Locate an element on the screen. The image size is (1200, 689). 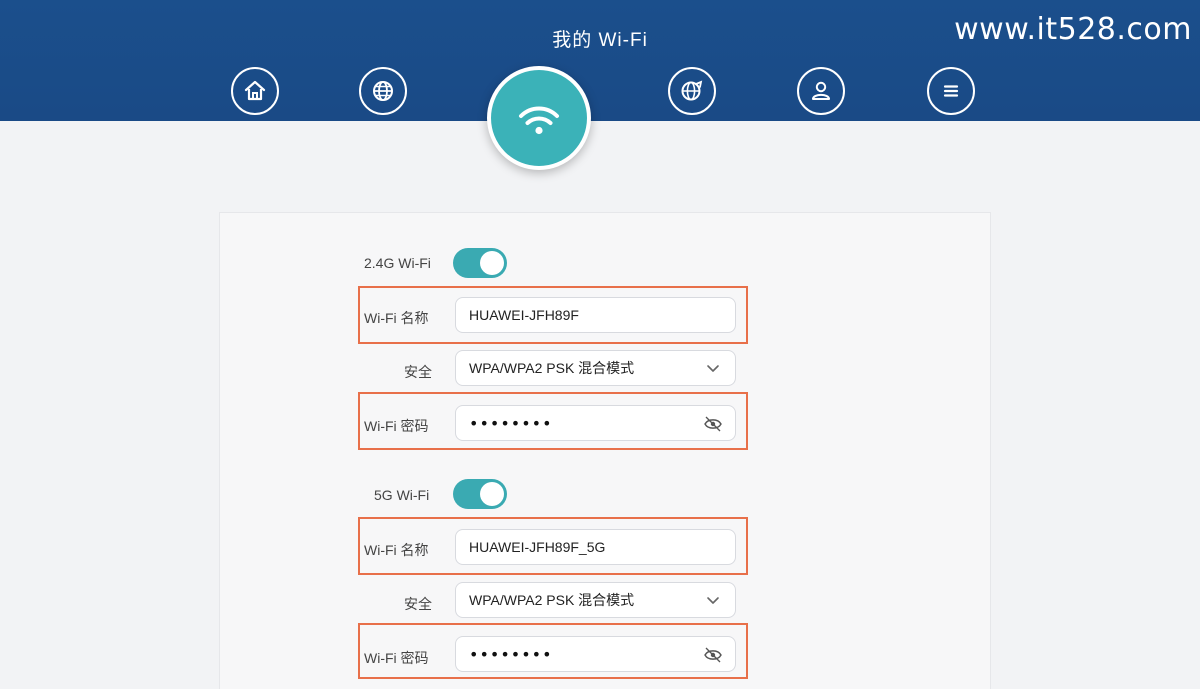
wifi5-password-label: Wi-Fi 密码 is located at coordinates (396, 658).